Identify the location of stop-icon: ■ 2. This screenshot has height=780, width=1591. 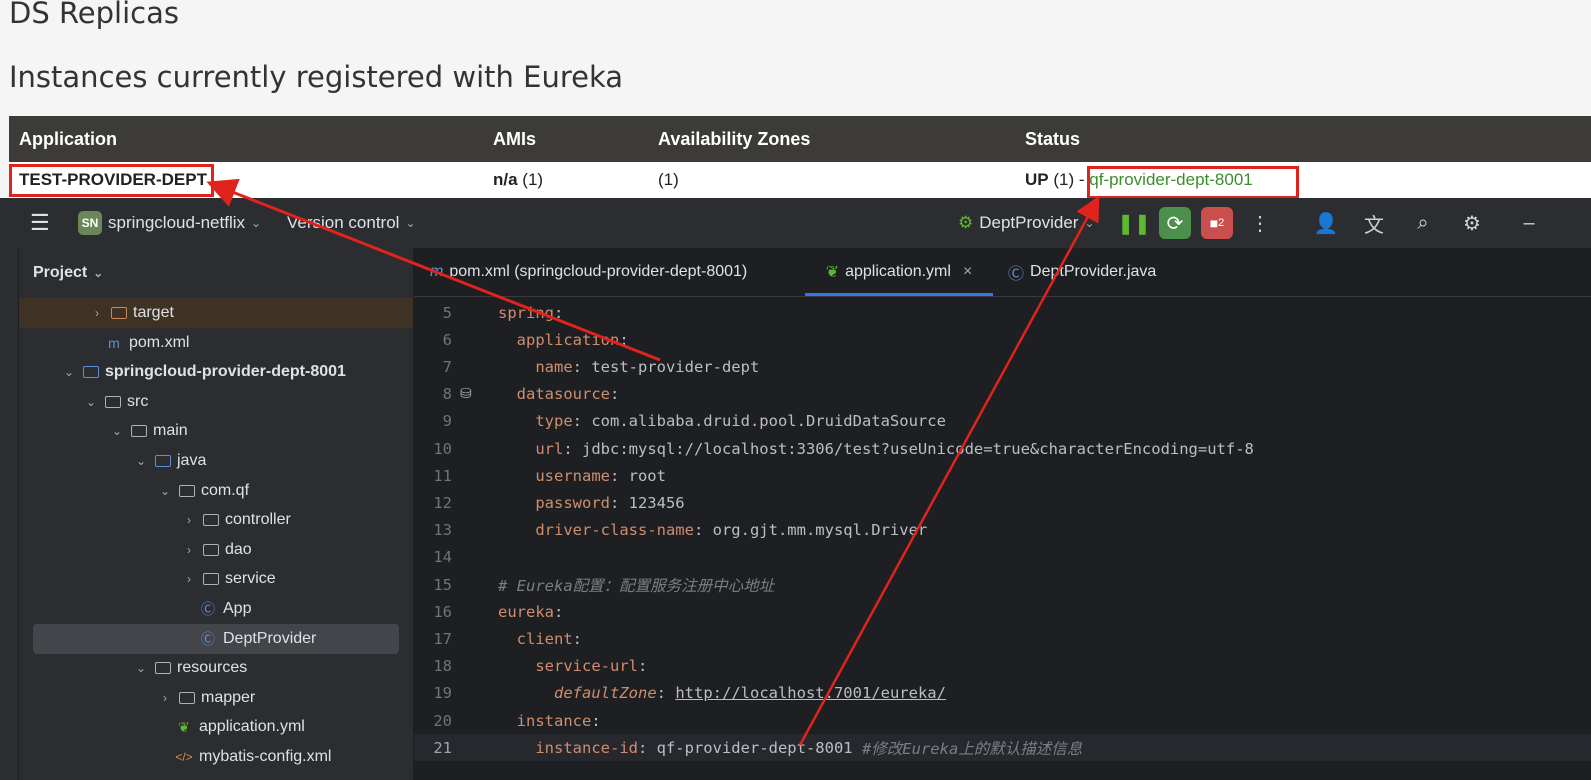
(1217, 223).